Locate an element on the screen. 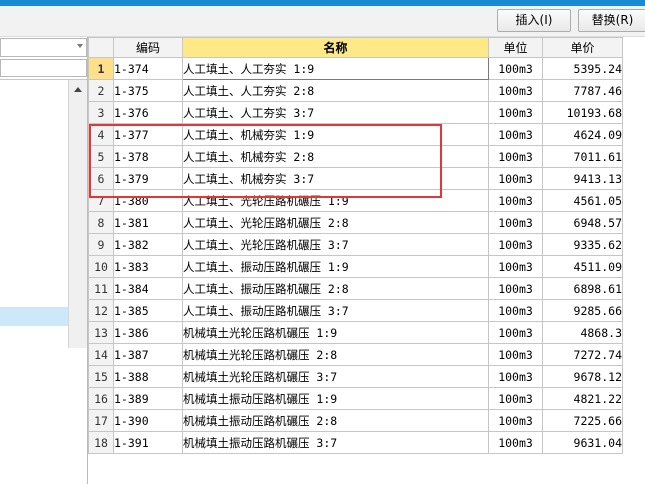 This screenshot has width=645, height=485. code-header: 编码 is located at coordinates (148, 47).